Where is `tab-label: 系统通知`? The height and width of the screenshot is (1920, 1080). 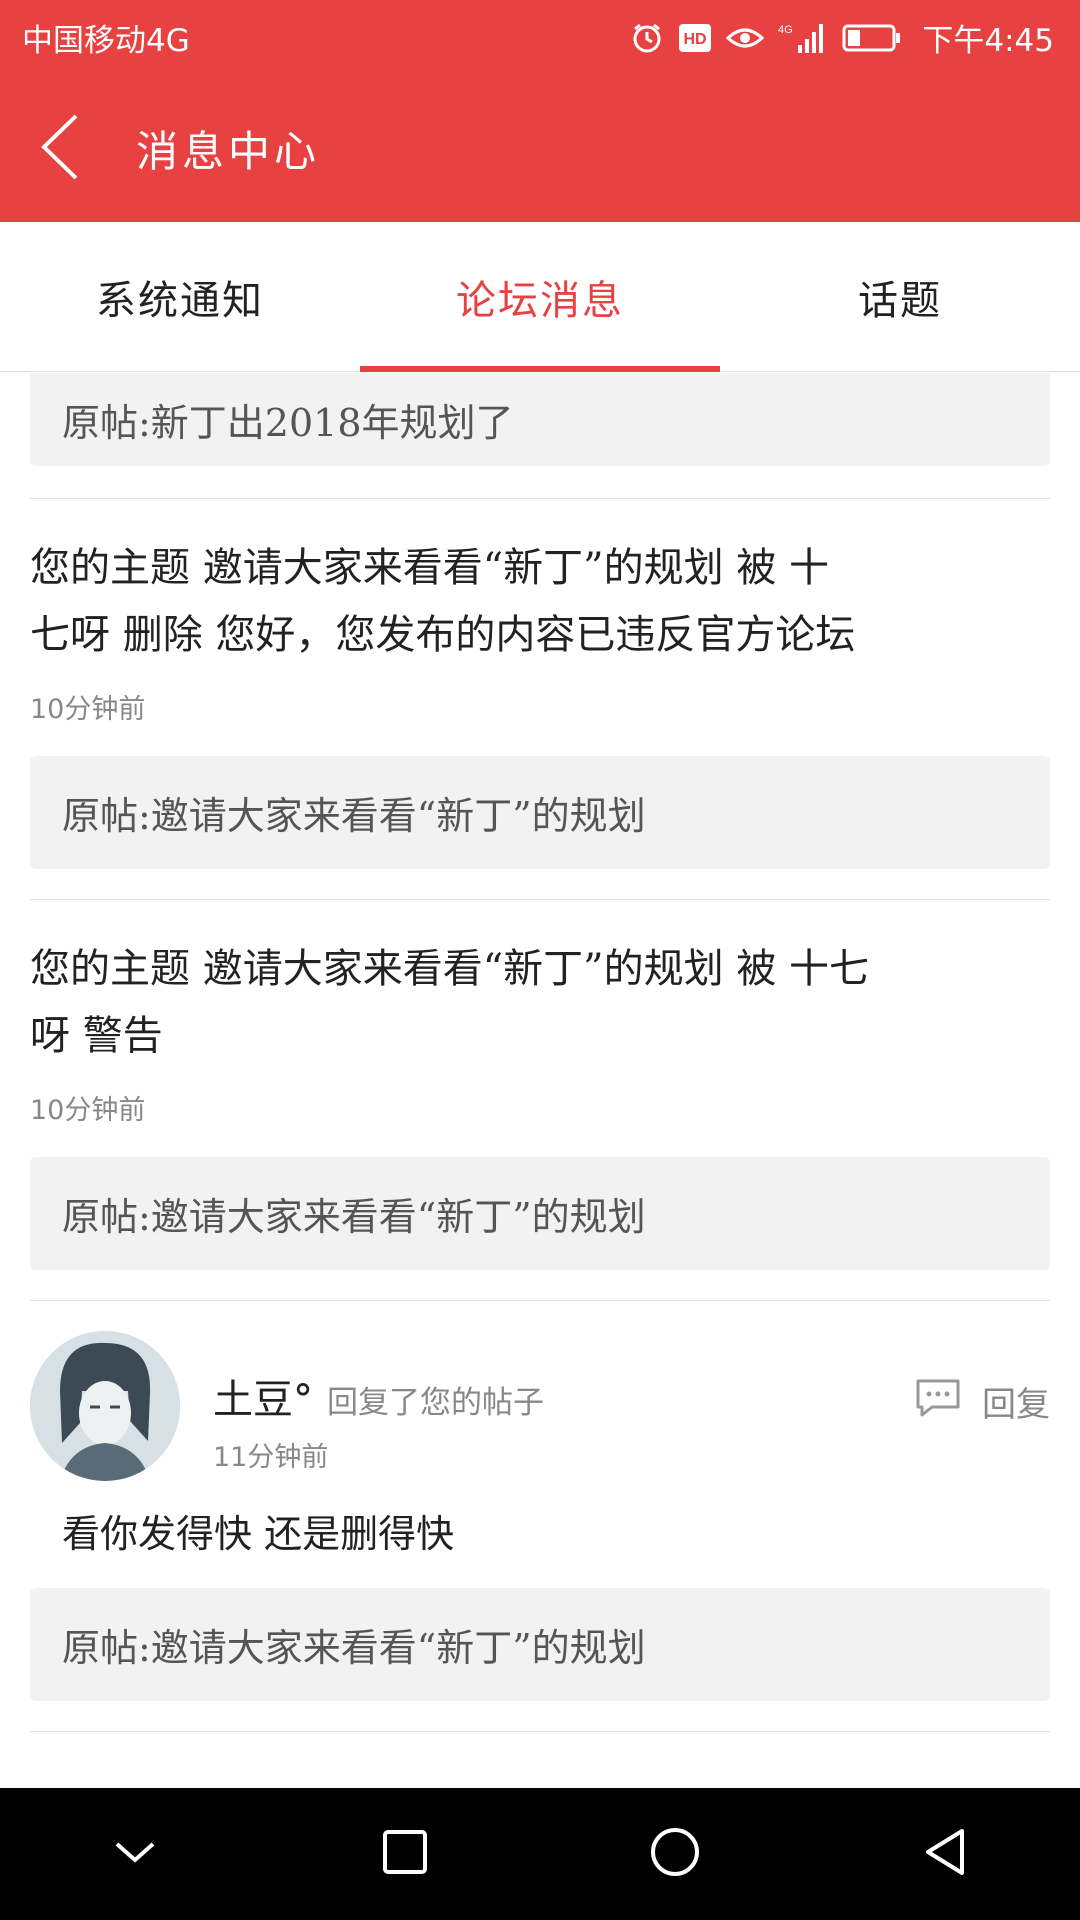
tab-label: 系统通知 is located at coordinates (180, 300).